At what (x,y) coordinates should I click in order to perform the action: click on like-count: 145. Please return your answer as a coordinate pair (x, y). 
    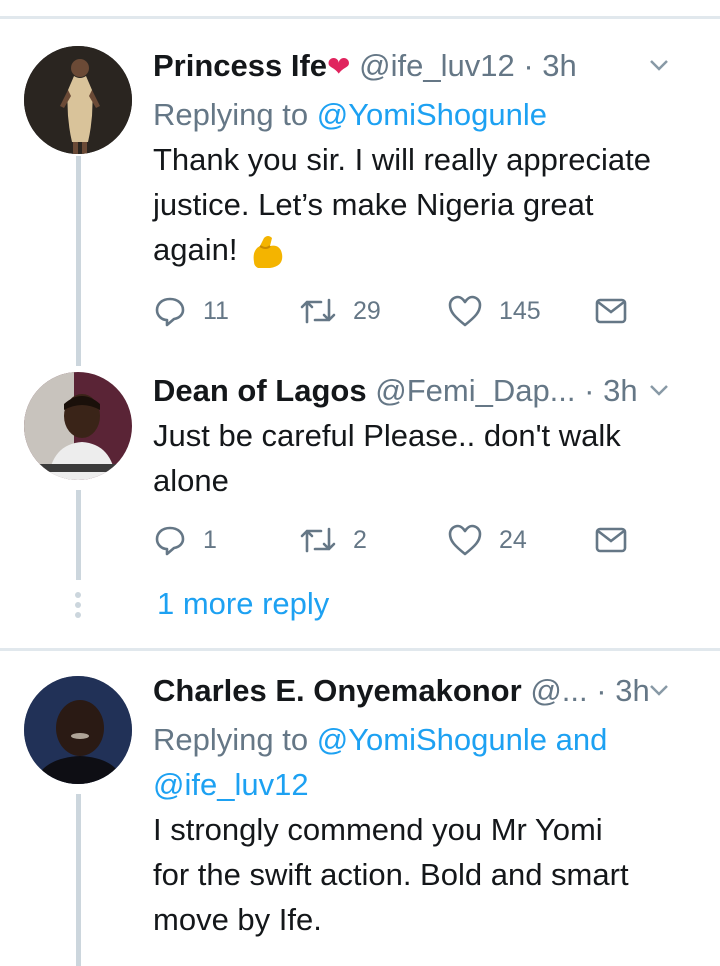
    Looking at the image, I should click on (520, 310).